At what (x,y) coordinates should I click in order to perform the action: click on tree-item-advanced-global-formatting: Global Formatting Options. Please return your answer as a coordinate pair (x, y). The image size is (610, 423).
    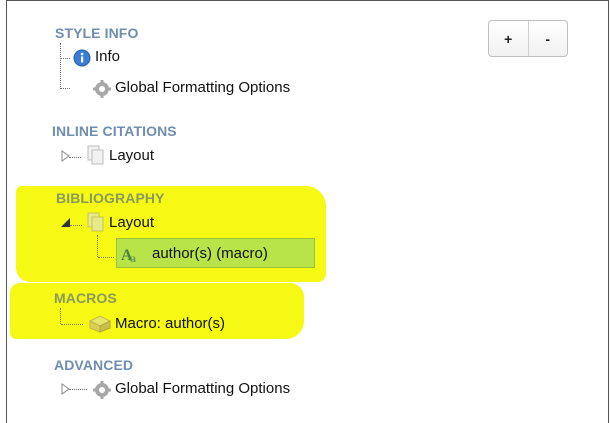
    Looking at the image, I should click on (202, 388).